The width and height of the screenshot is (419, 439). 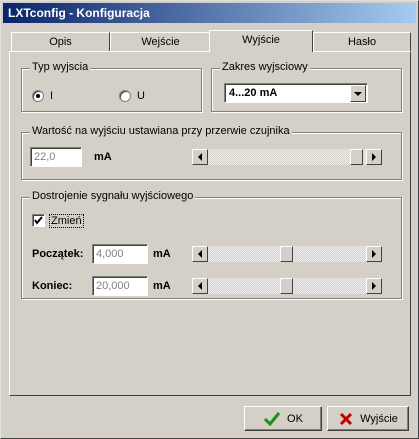 What do you see at coordinates (120, 254) in the screenshot?
I see `start-input: 4,000` at bounding box center [120, 254].